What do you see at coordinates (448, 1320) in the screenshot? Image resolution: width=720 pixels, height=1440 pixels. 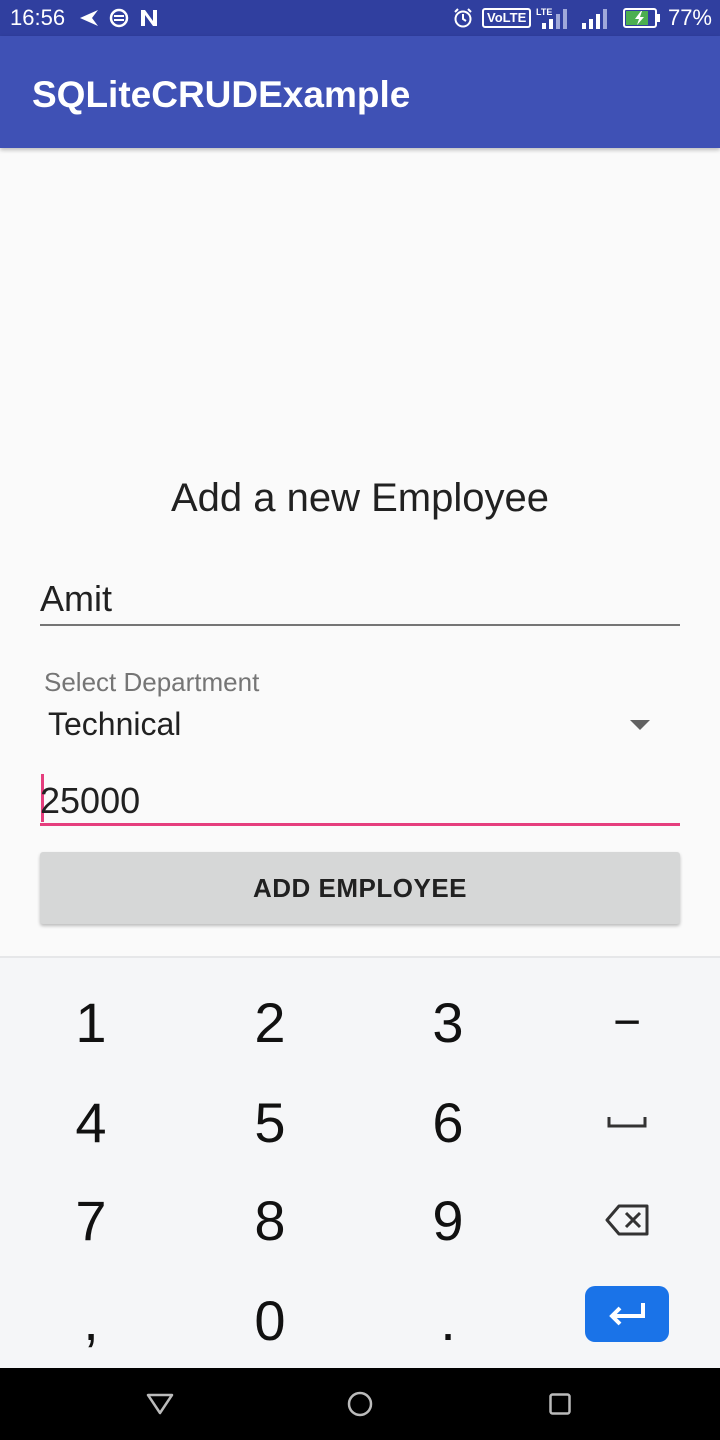 I see `key-period: .` at bounding box center [448, 1320].